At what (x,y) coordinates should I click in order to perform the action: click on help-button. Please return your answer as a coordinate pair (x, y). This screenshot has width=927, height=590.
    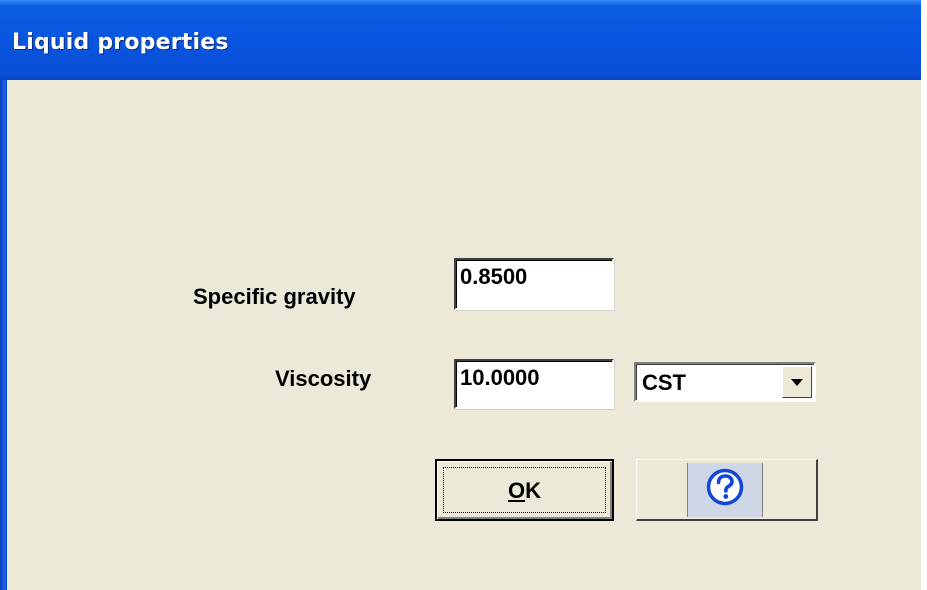
    Looking at the image, I should click on (727, 490).